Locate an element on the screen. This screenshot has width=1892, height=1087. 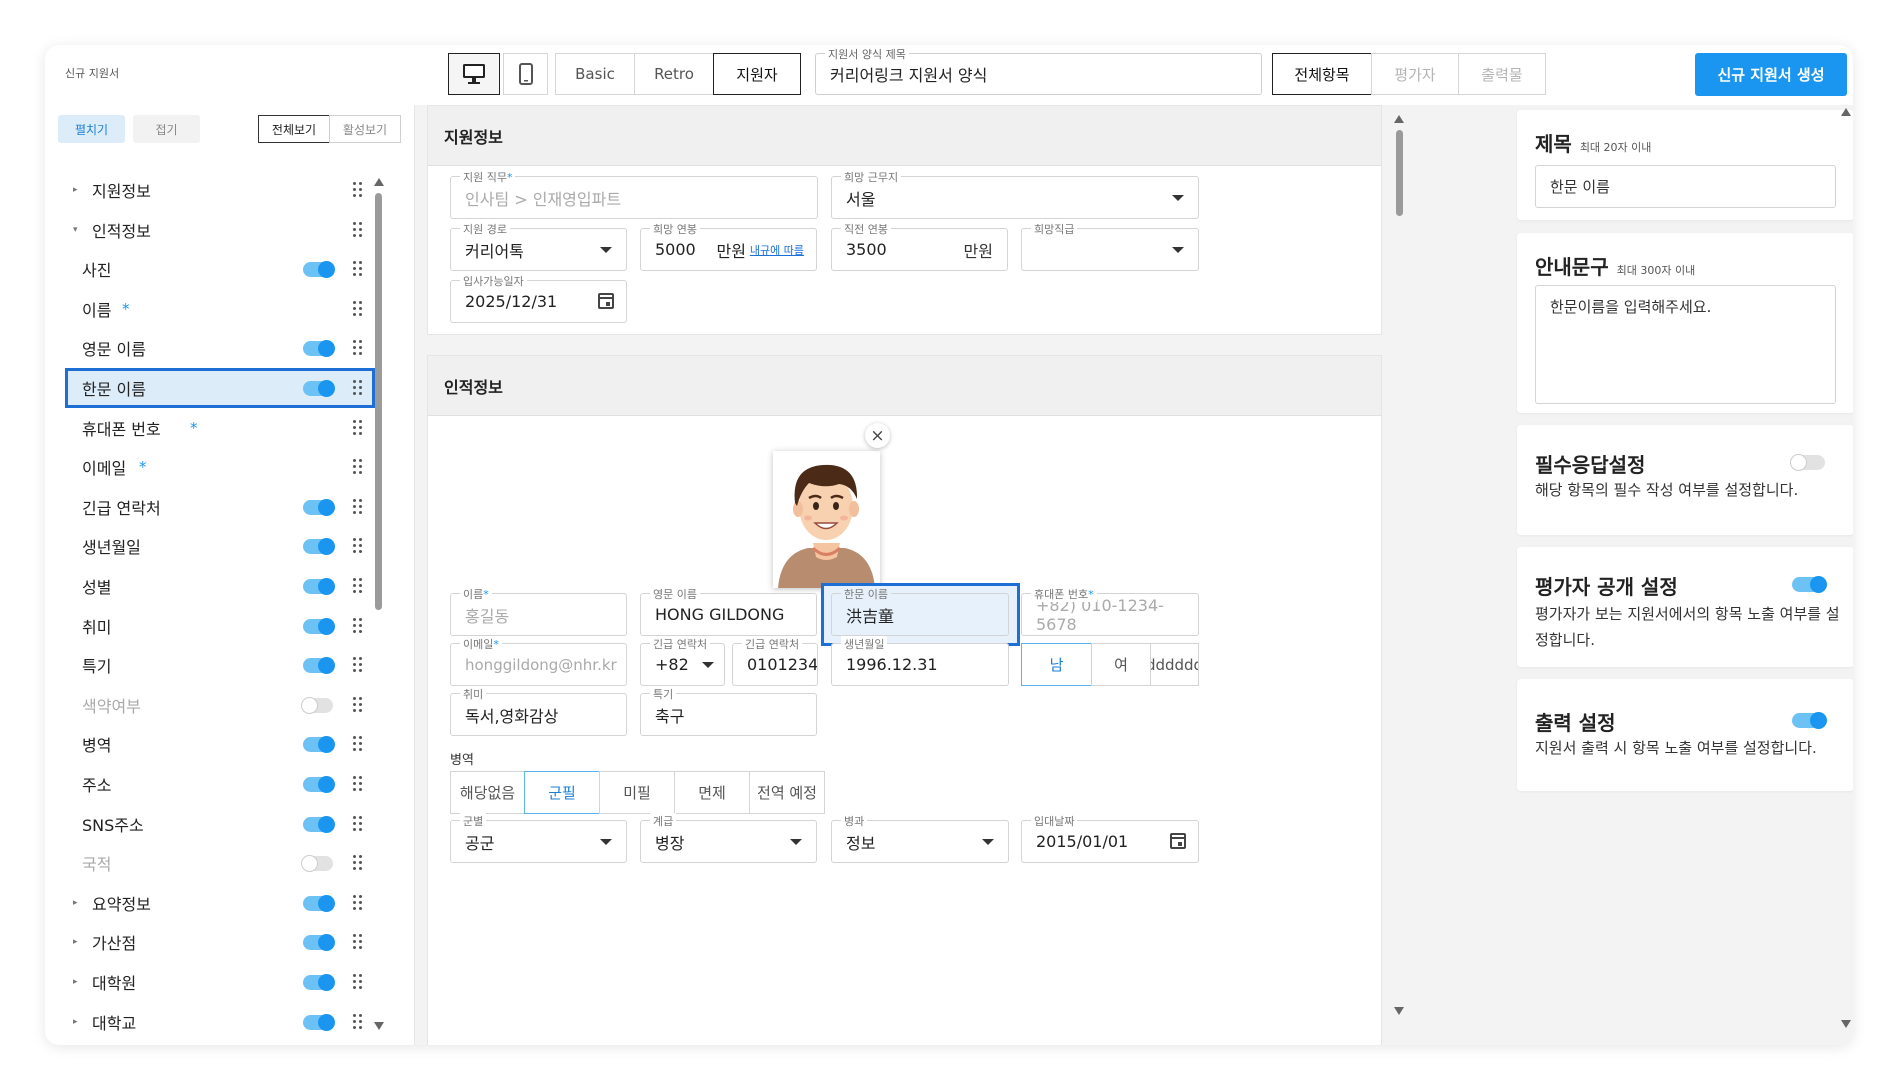
desktop-view-button is located at coordinates (474, 74).